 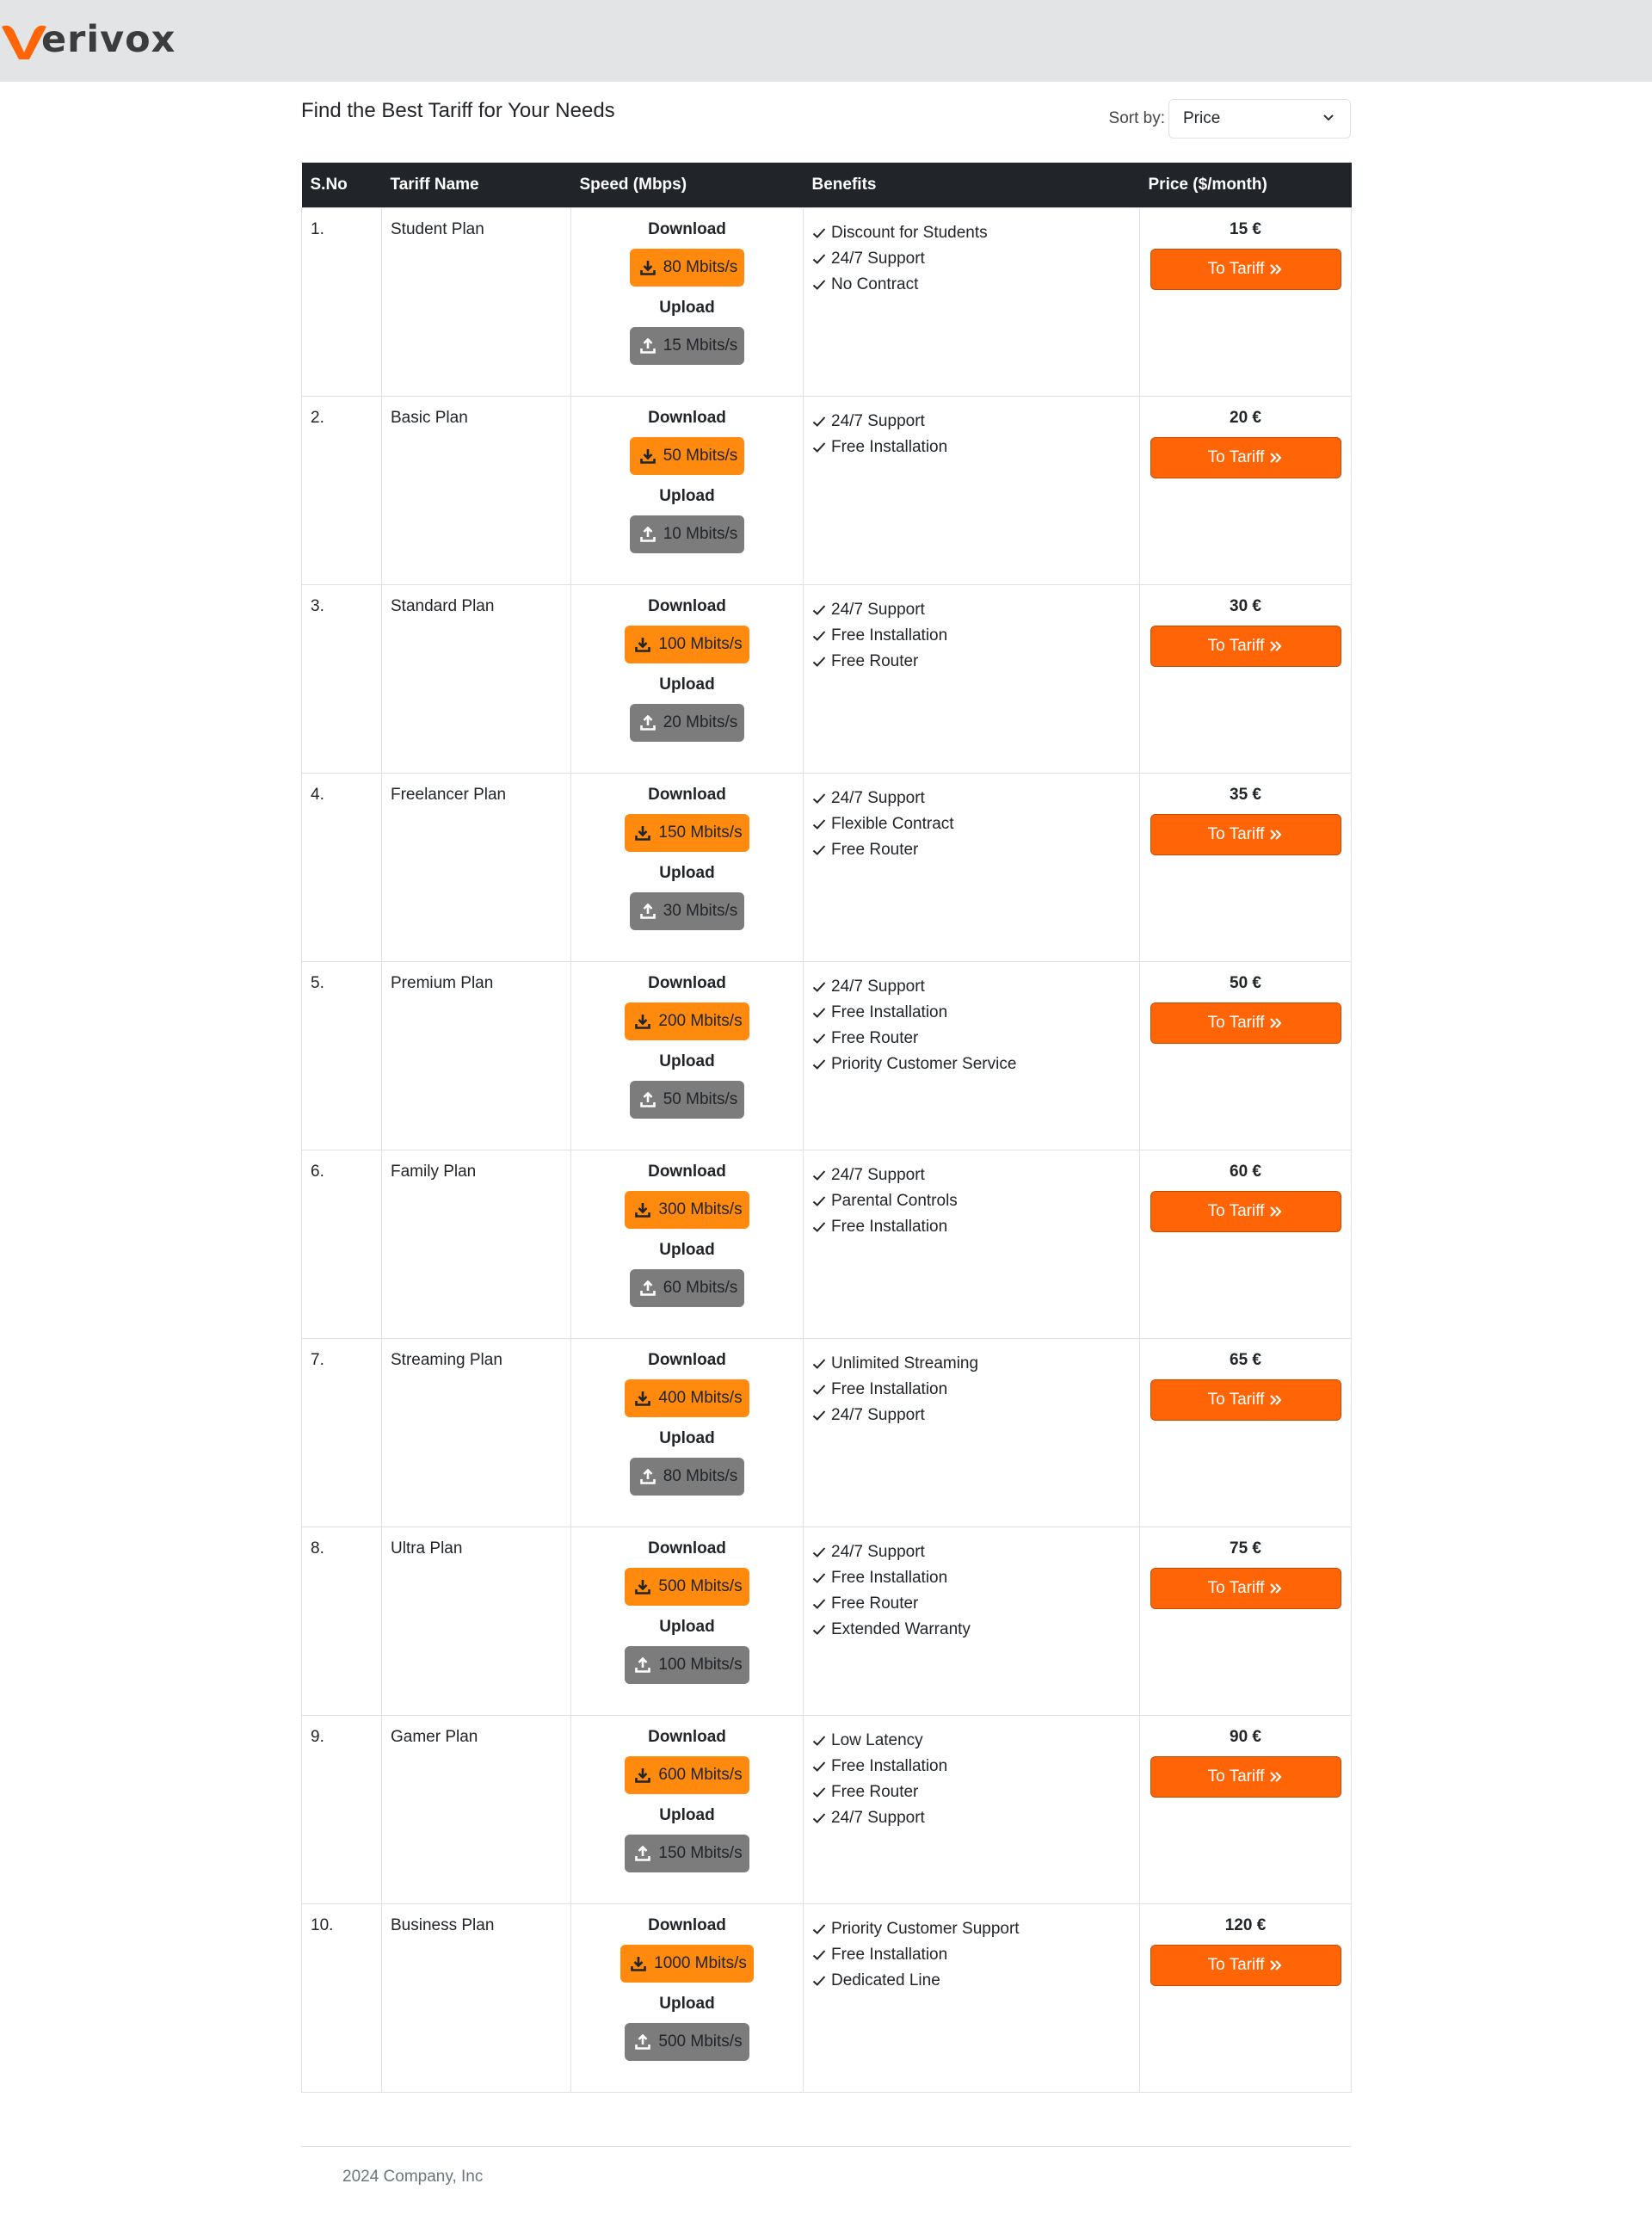 What do you see at coordinates (341, 490) in the screenshot?
I see `cell-sno: 2.` at bounding box center [341, 490].